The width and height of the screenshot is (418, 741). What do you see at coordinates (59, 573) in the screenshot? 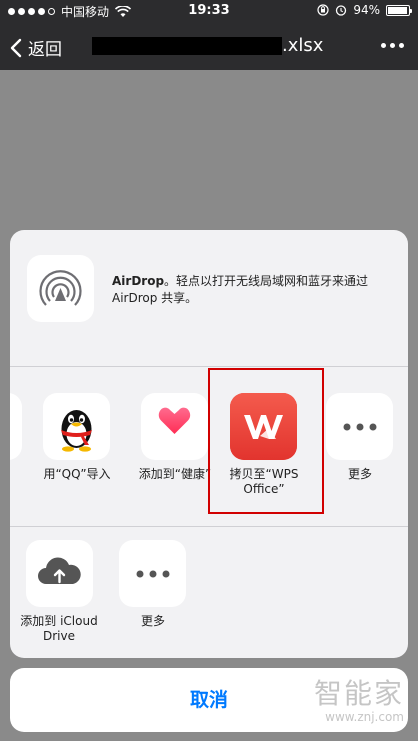
I see `icloud-upload-icon` at bounding box center [59, 573].